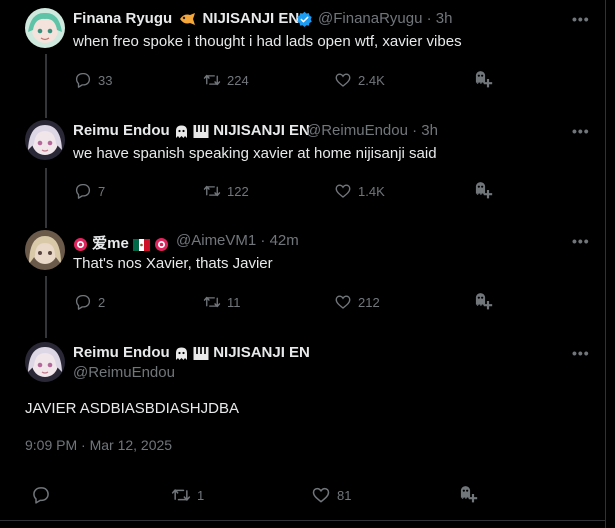 This screenshot has width=615, height=528. What do you see at coordinates (357, 302) in the screenshot?
I see `like-button: 212` at bounding box center [357, 302].